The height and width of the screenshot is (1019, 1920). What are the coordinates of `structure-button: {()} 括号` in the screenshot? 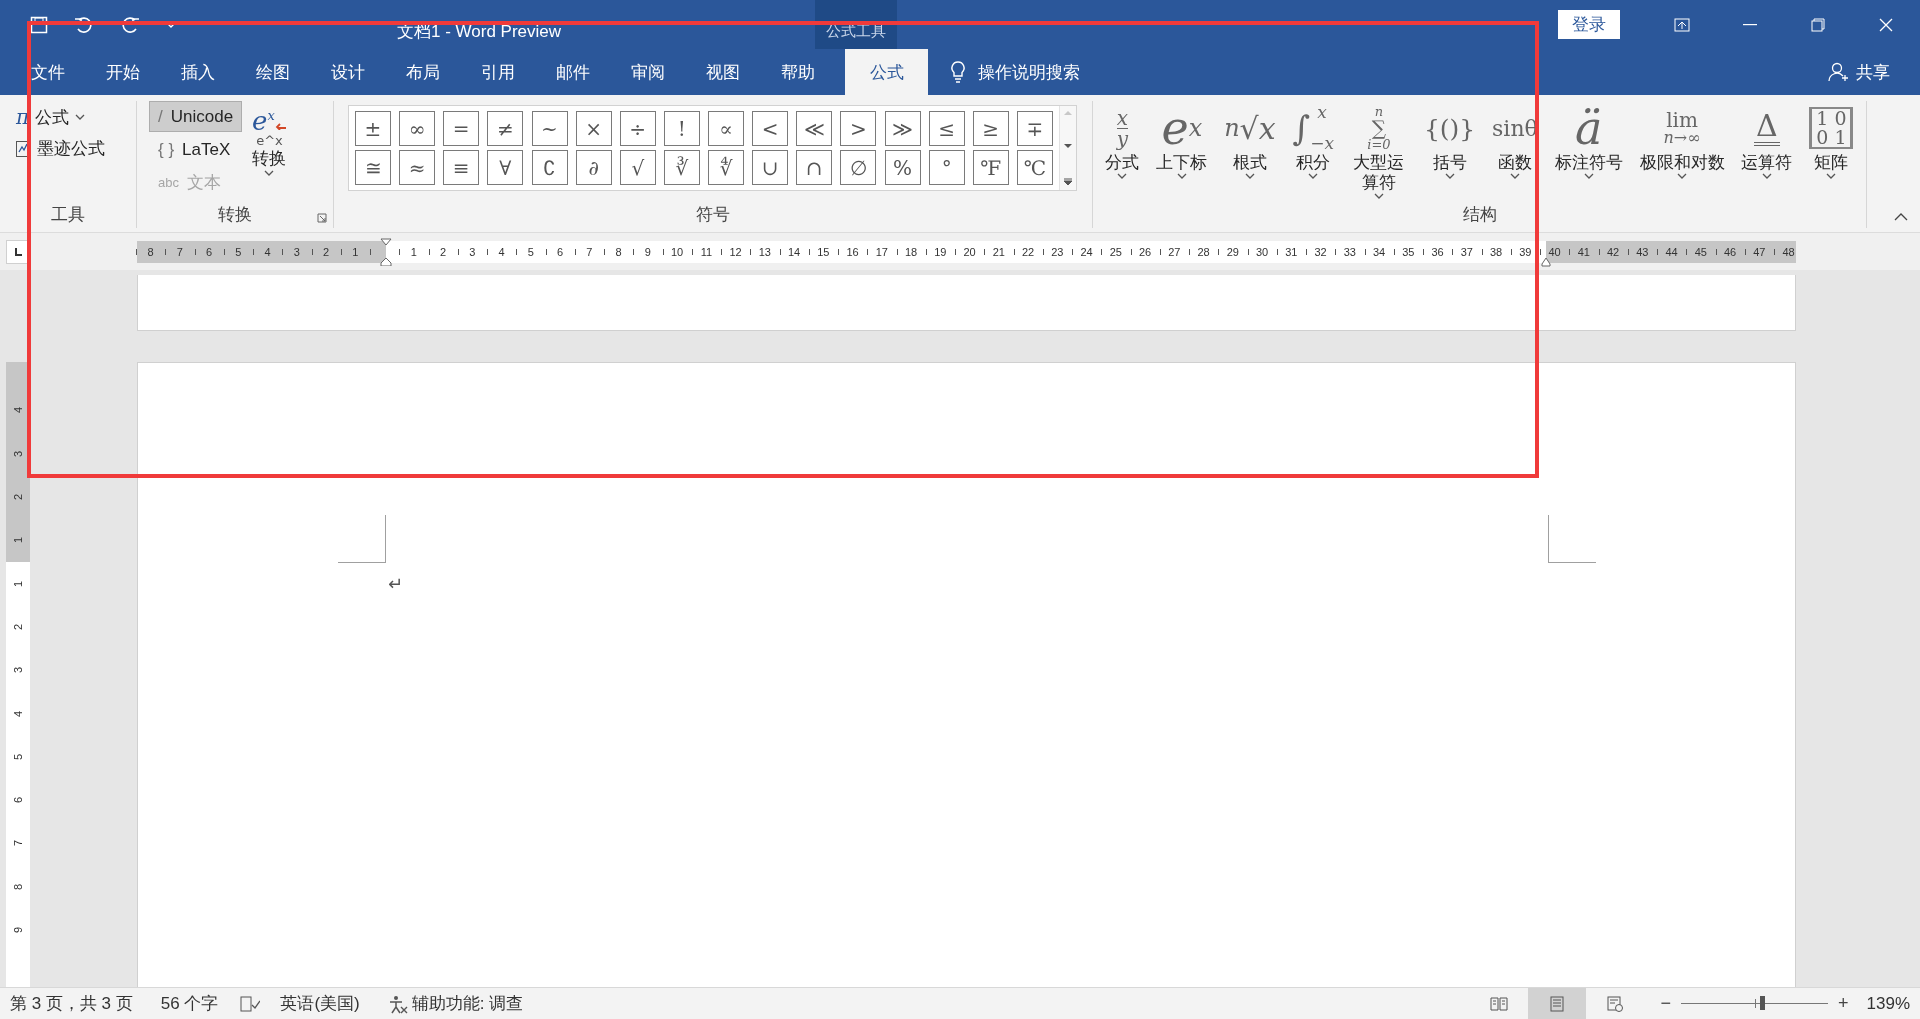 It's located at (1449, 151).